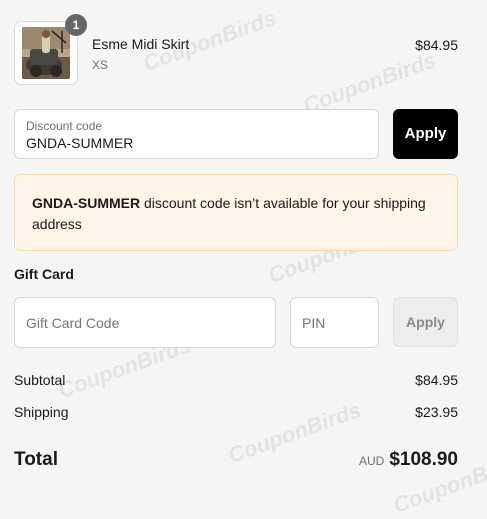  Describe the element at coordinates (100, 65) in the screenshot. I see `product-variant: XS` at that location.